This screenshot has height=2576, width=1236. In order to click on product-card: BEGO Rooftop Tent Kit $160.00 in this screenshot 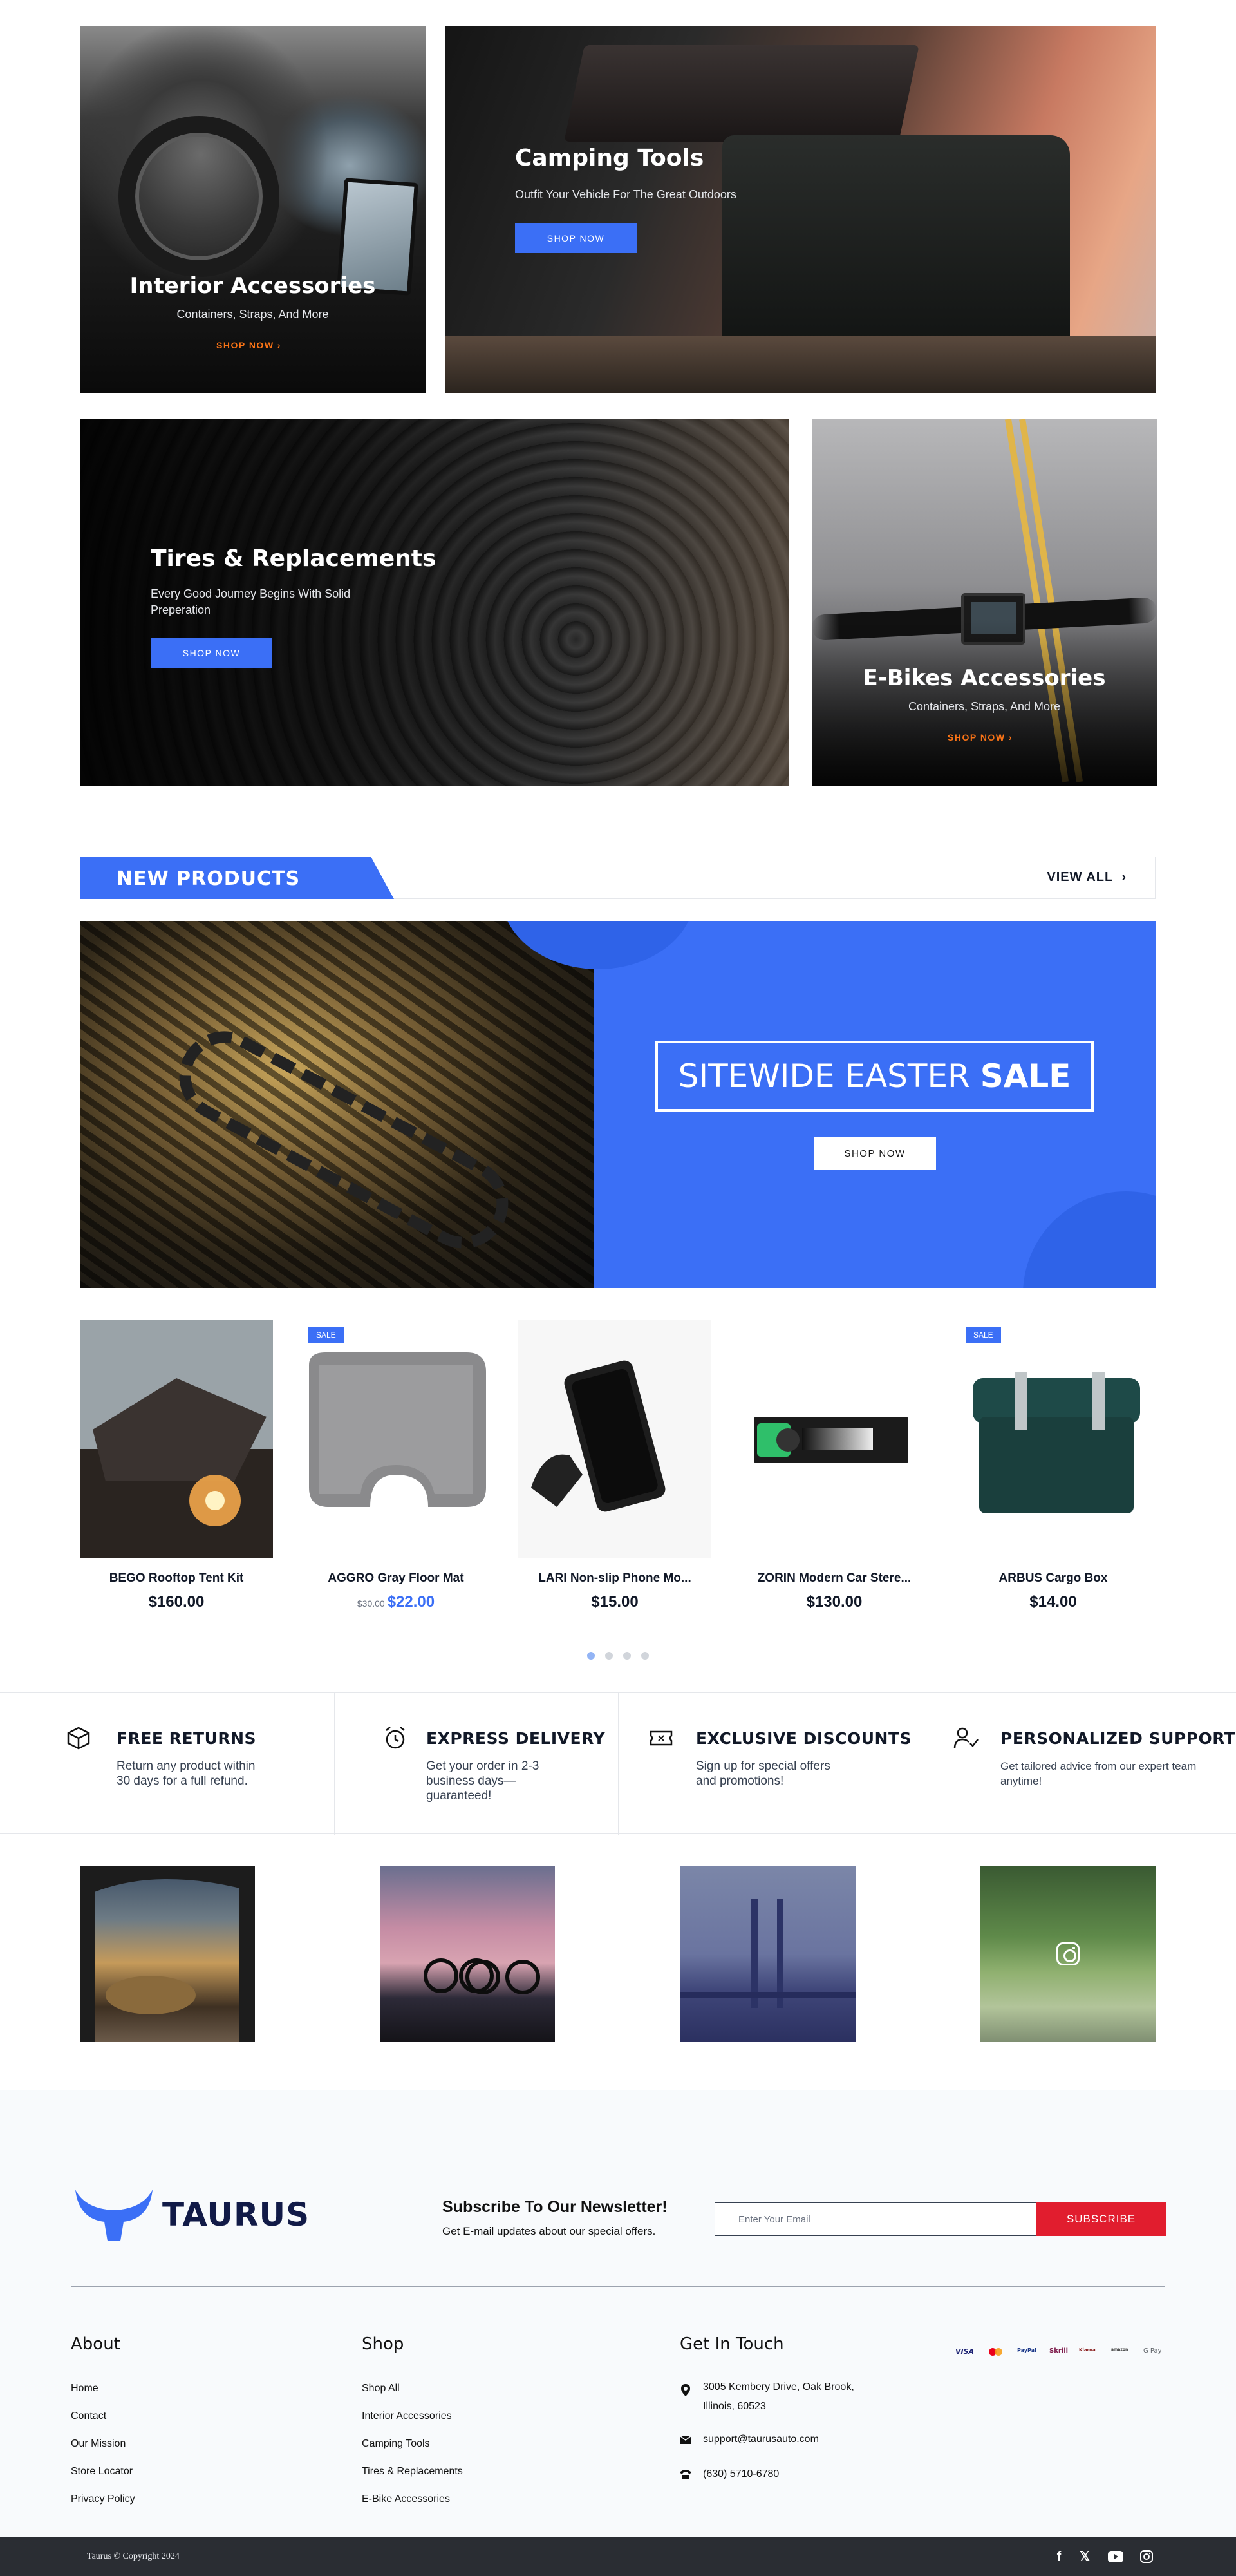, I will do `click(177, 1471)`.